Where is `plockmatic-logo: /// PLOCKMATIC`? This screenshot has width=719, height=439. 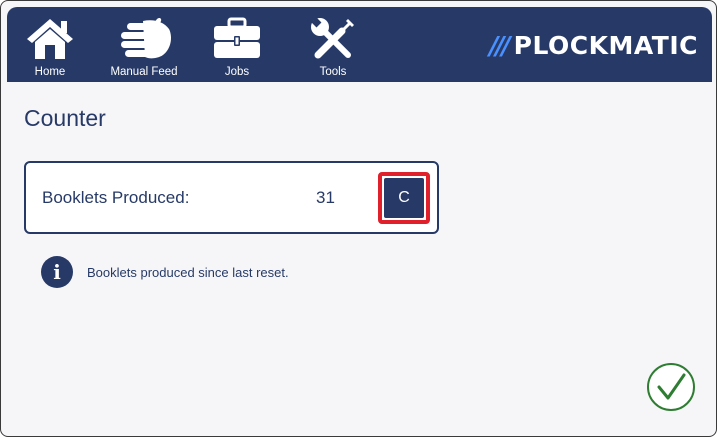
plockmatic-logo: /// PLOCKMATIC is located at coordinates (593, 45).